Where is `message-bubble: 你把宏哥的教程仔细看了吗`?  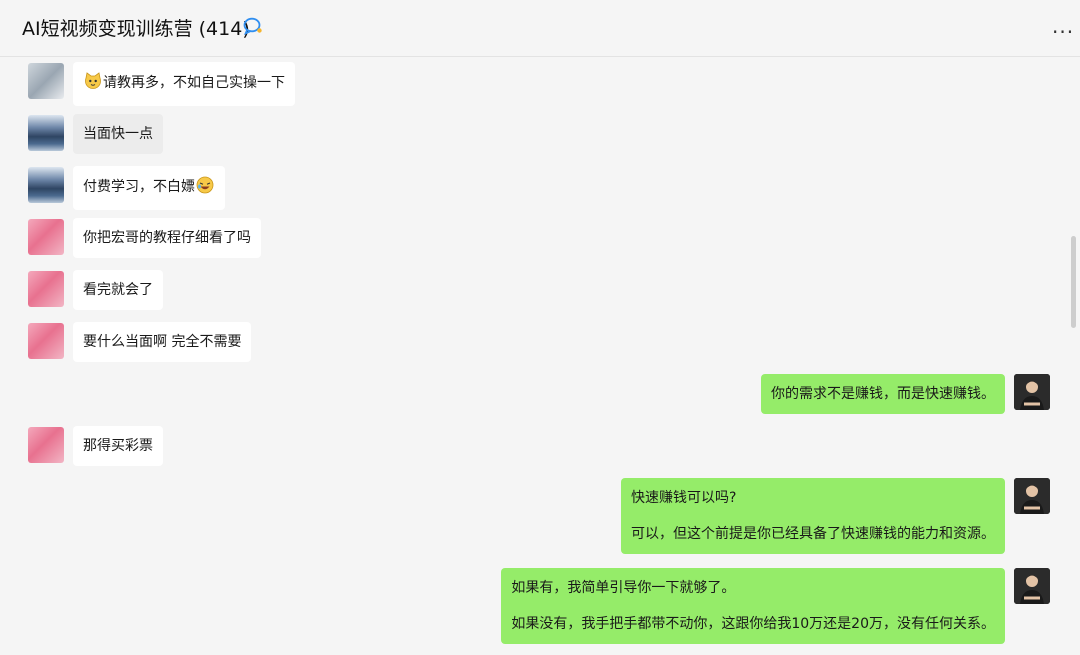
message-bubble: 你把宏哥的教程仔细看了吗 is located at coordinates (167, 238).